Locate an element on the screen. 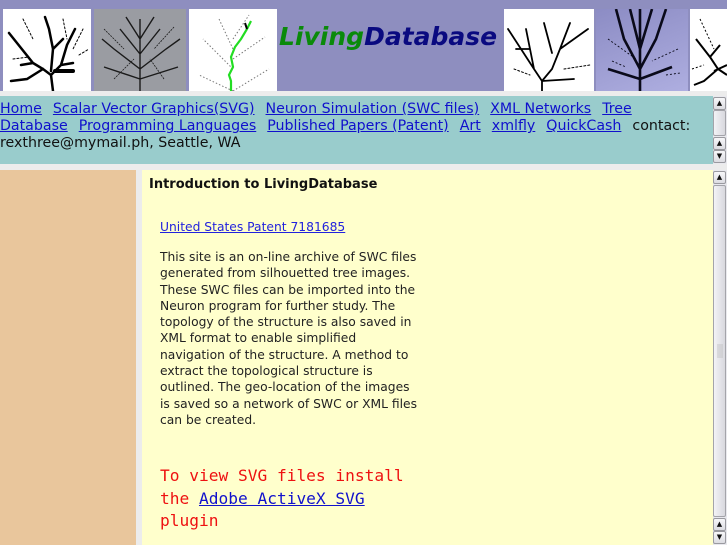  nav-scroll-up-button-2: ▲ is located at coordinates (719, 143).